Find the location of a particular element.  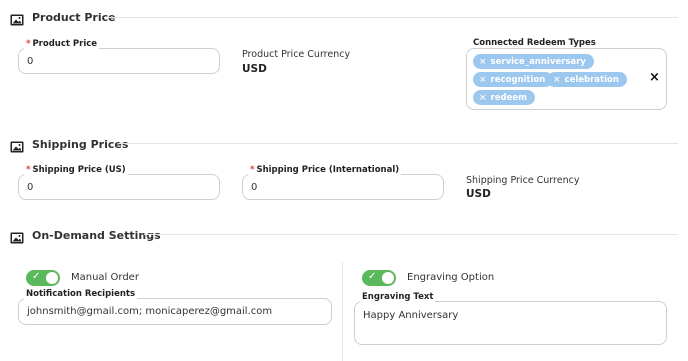

manual-order-label: Manual Order is located at coordinates (105, 277).